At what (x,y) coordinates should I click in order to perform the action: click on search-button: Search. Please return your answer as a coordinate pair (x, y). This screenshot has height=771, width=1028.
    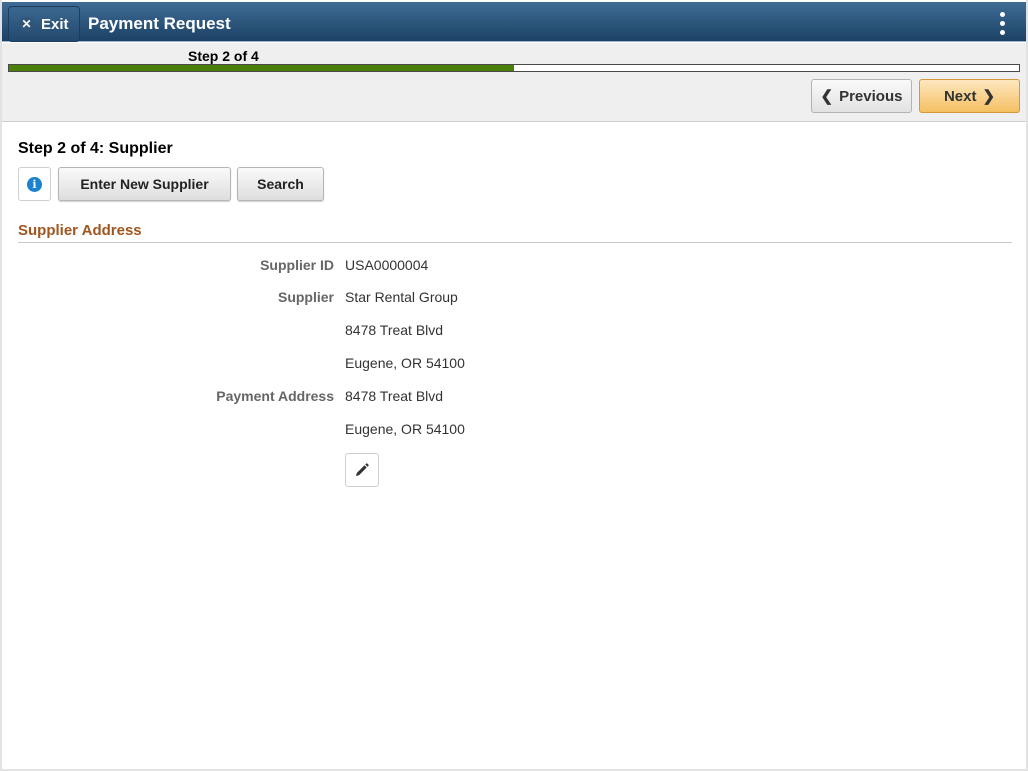
    Looking at the image, I should click on (280, 184).